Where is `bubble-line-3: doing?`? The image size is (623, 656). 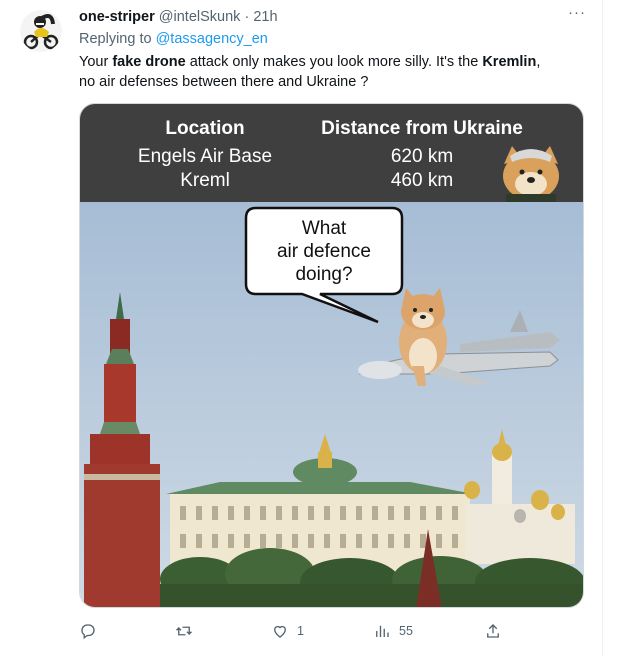
bubble-line-3: doing? is located at coordinates (323, 274).